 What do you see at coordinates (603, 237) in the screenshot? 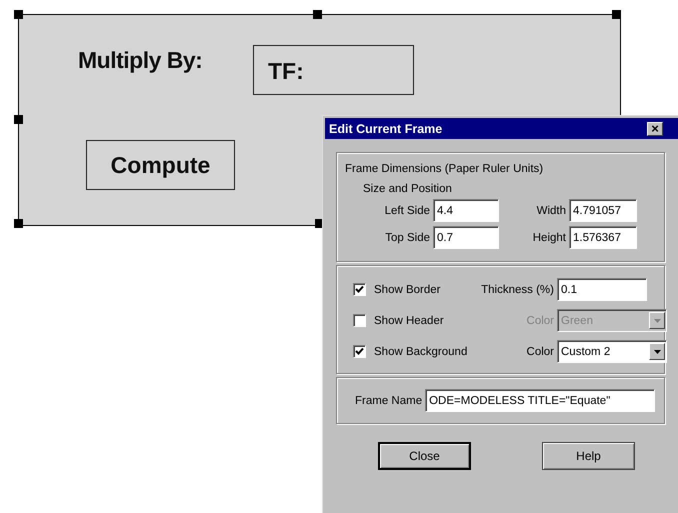
I see `number-field: 1.576367` at bounding box center [603, 237].